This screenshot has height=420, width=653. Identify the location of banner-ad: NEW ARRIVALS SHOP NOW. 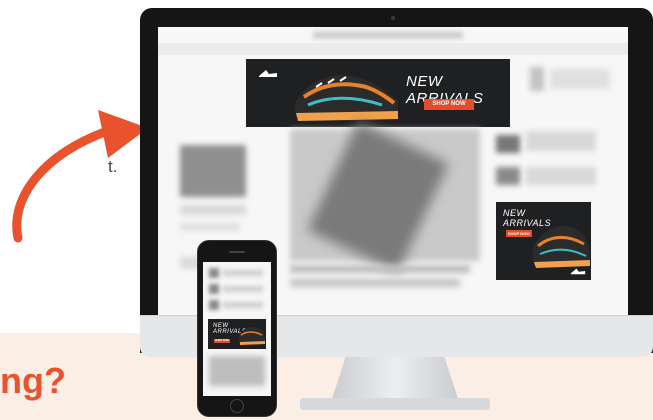
(378, 93).